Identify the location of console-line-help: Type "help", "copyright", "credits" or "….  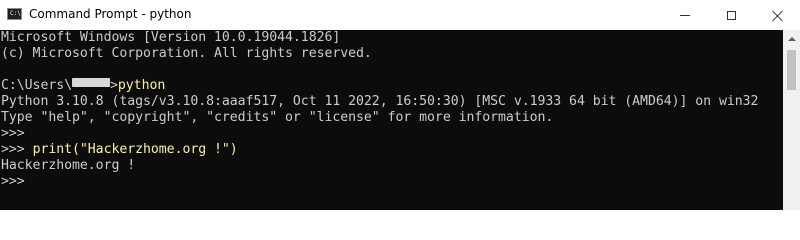
(277, 117).